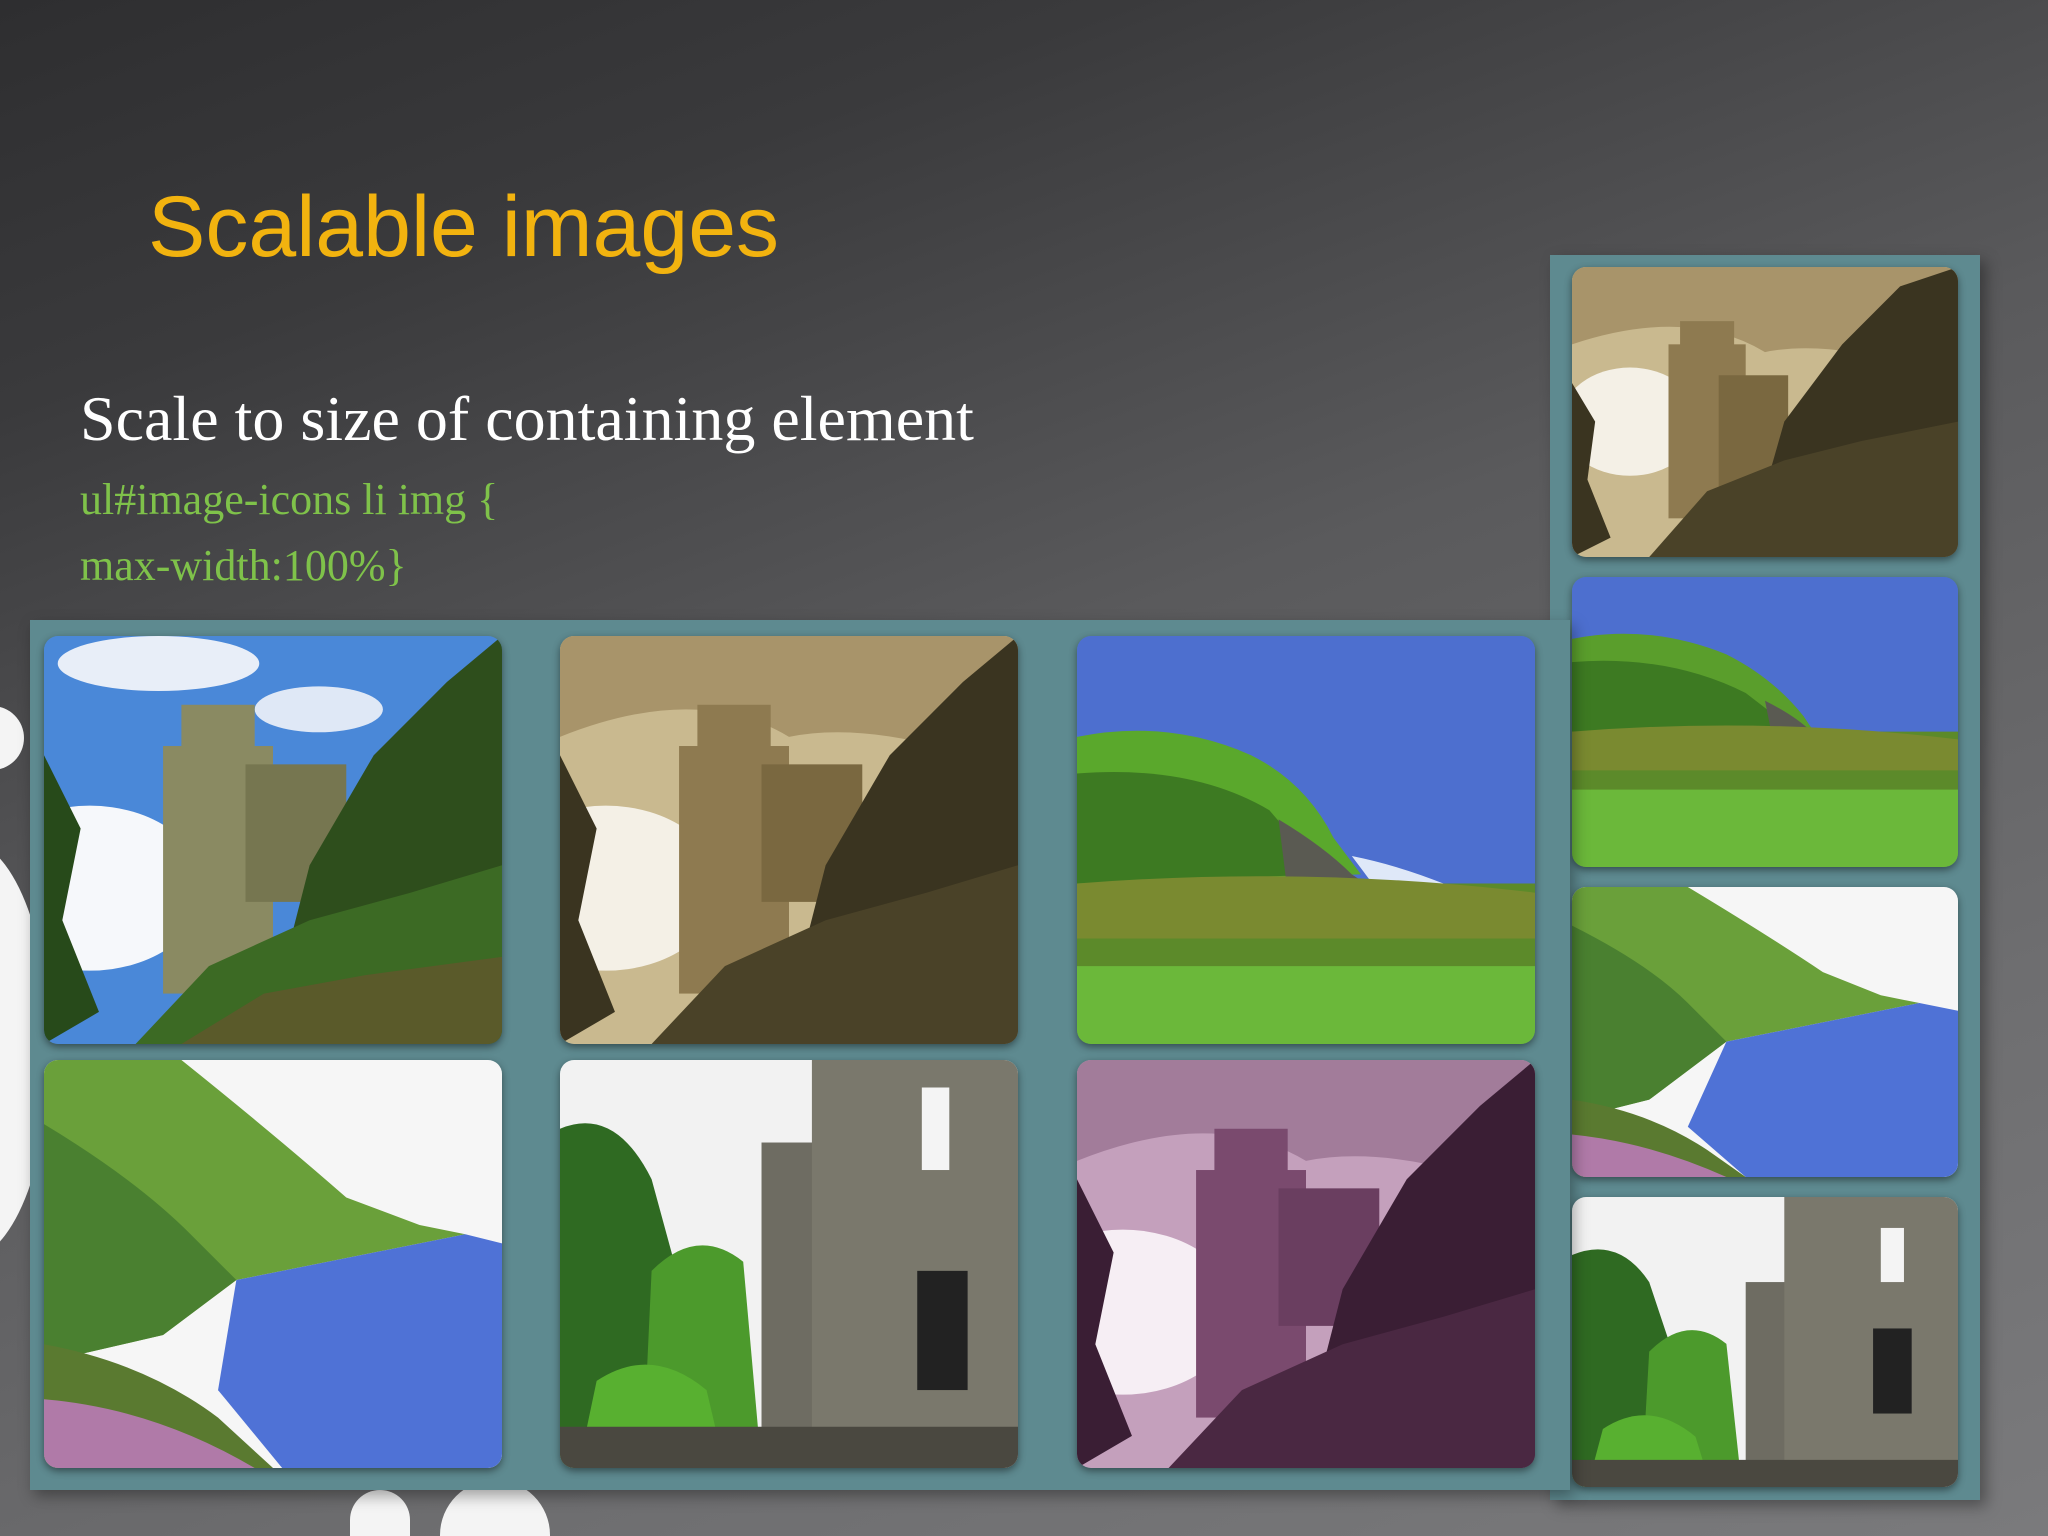 Image resolution: width=2048 pixels, height=1536 pixels. Describe the element at coordinates (243, 565) in the screenshot. I see `code-line-rule: max-width:100%}` at that location.